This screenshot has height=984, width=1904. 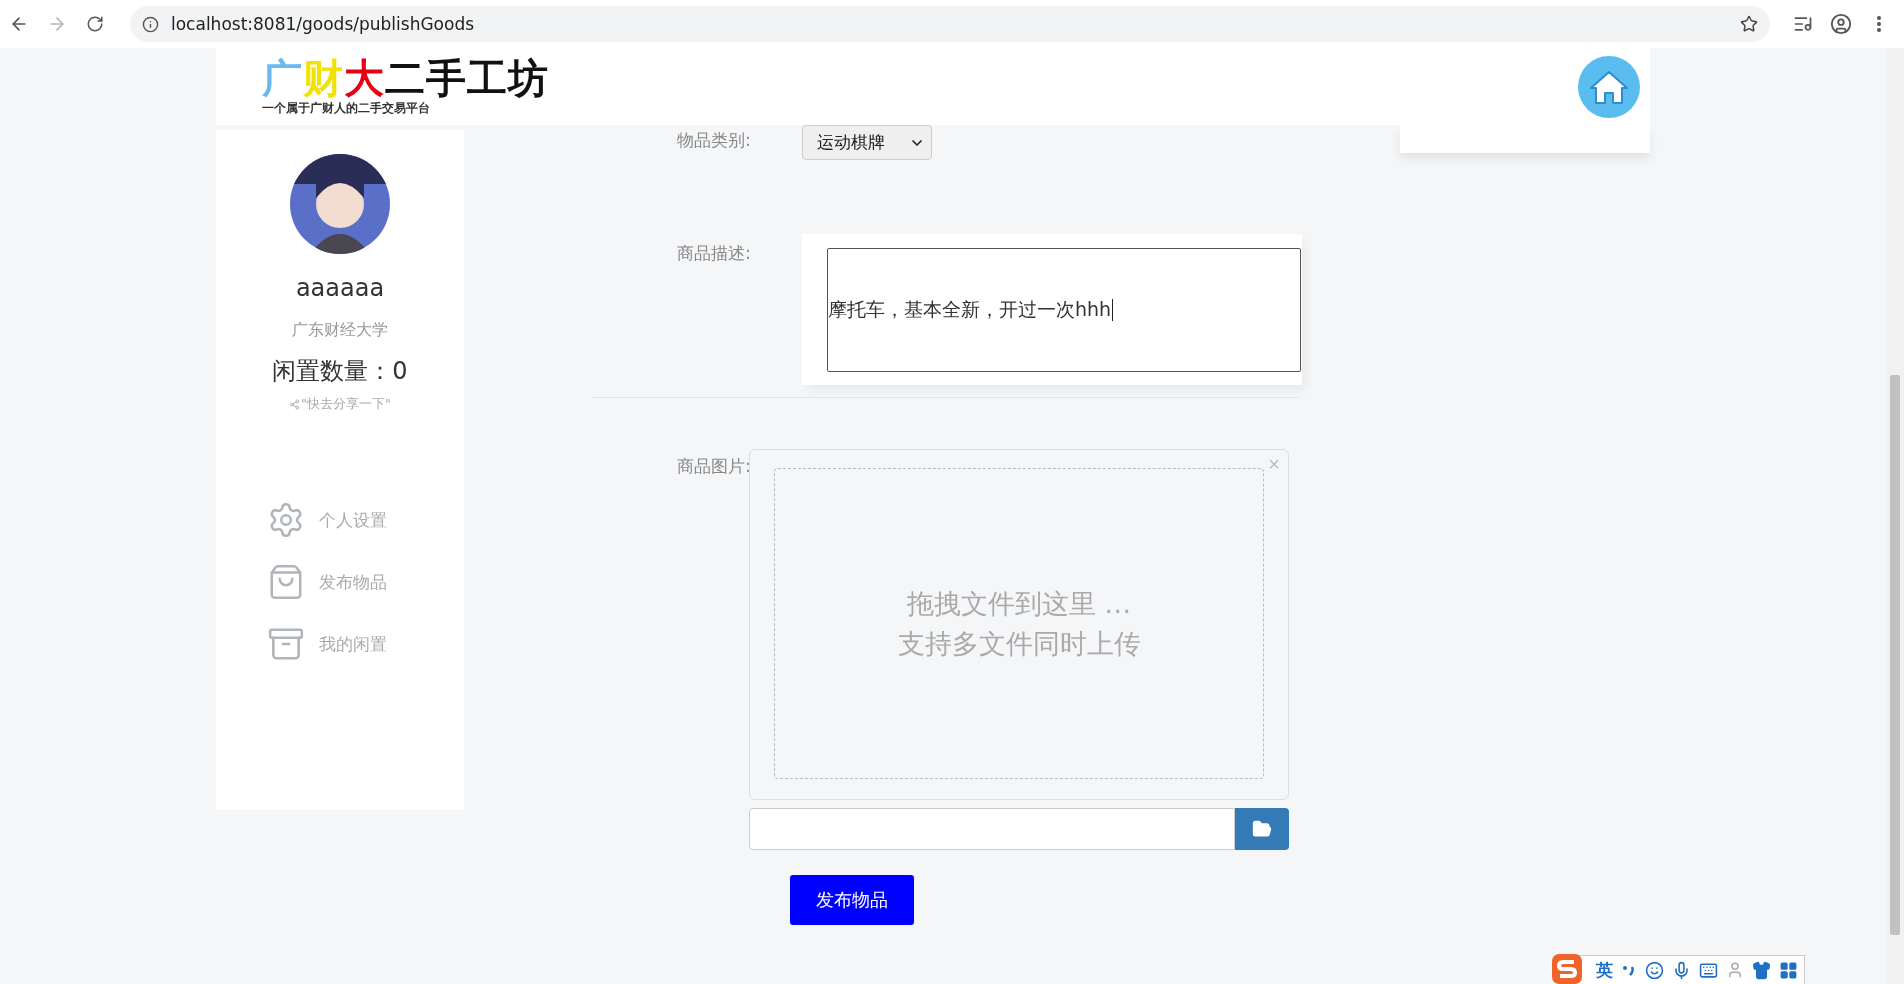 I want to click on publish-button: 发布物品, so click(x=852, y=900).